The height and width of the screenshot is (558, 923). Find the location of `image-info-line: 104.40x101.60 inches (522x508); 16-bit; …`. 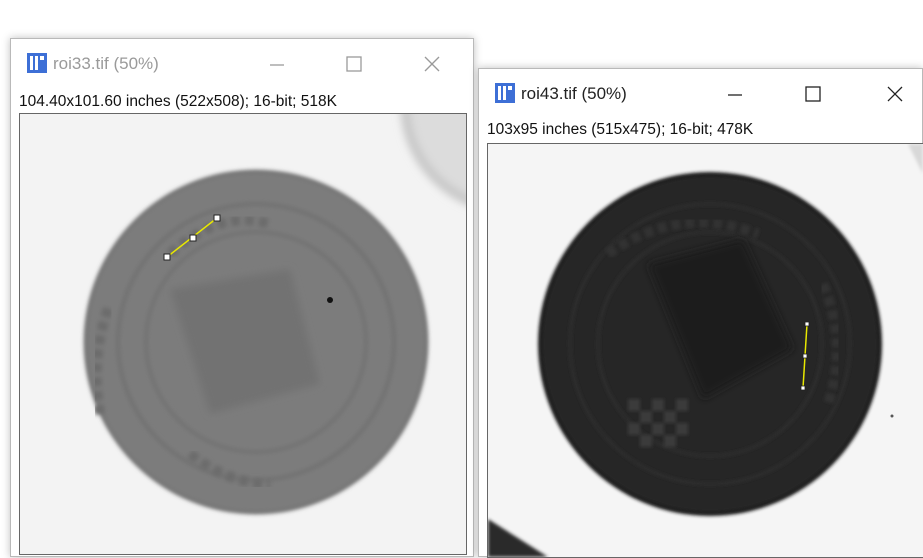

image-info-line: 104.40x101.60 inches (522x508); 16-bit; … is located at coordinates (178, 101).